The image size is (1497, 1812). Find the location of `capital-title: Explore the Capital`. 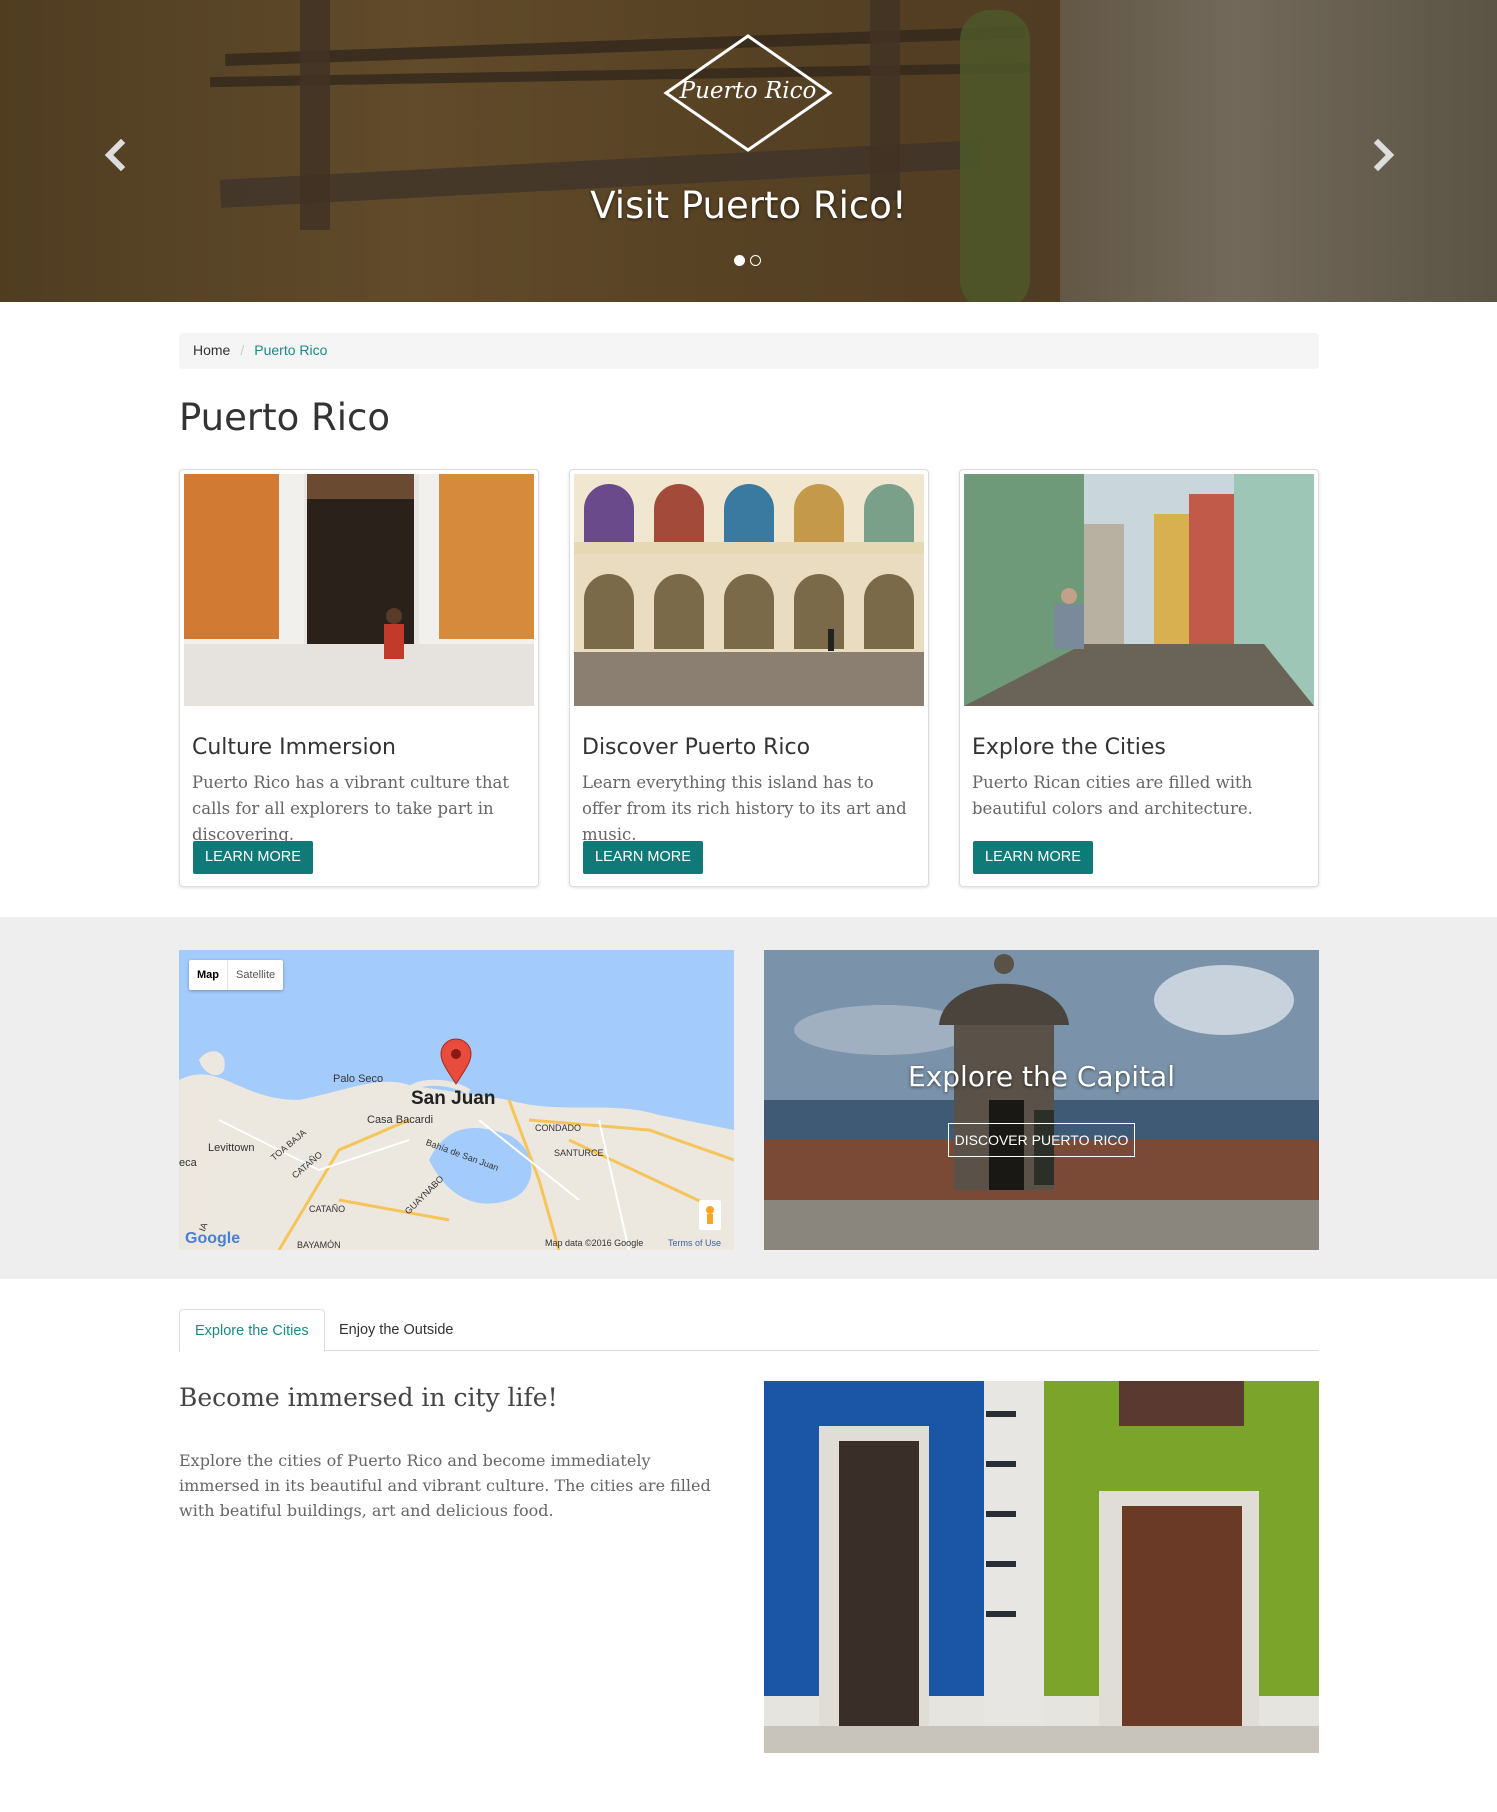

capital-title: Explore the Capital is located at coordinates (1041, 1076).